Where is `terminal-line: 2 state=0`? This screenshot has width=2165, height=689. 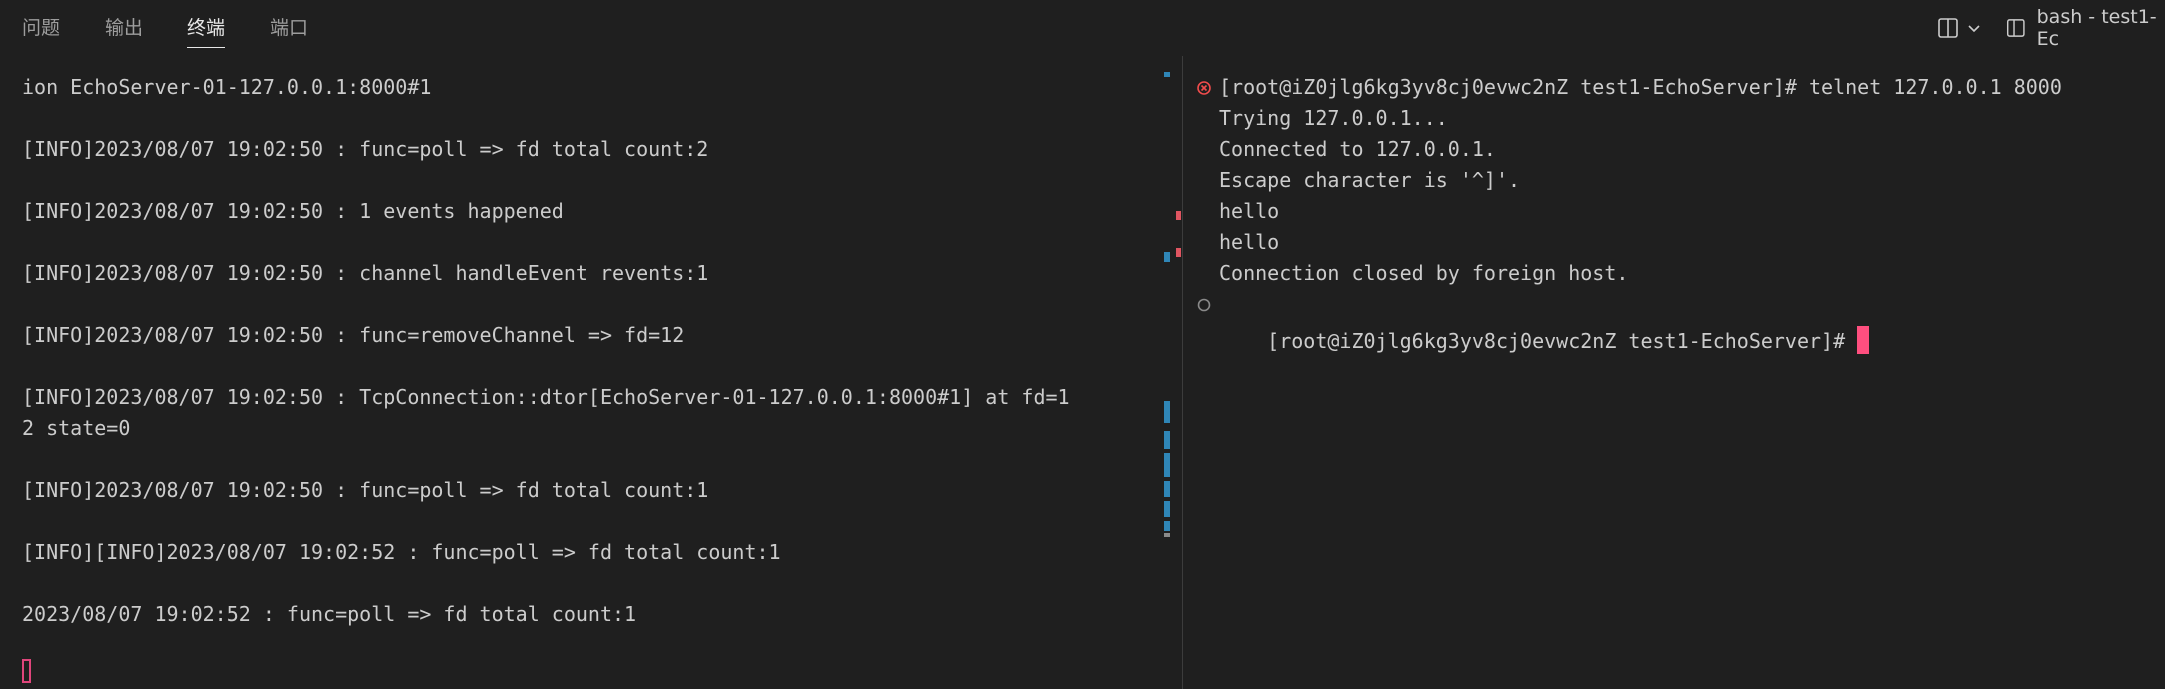 terminal-line: 2 state=0 is located at coordinates (76, 428).